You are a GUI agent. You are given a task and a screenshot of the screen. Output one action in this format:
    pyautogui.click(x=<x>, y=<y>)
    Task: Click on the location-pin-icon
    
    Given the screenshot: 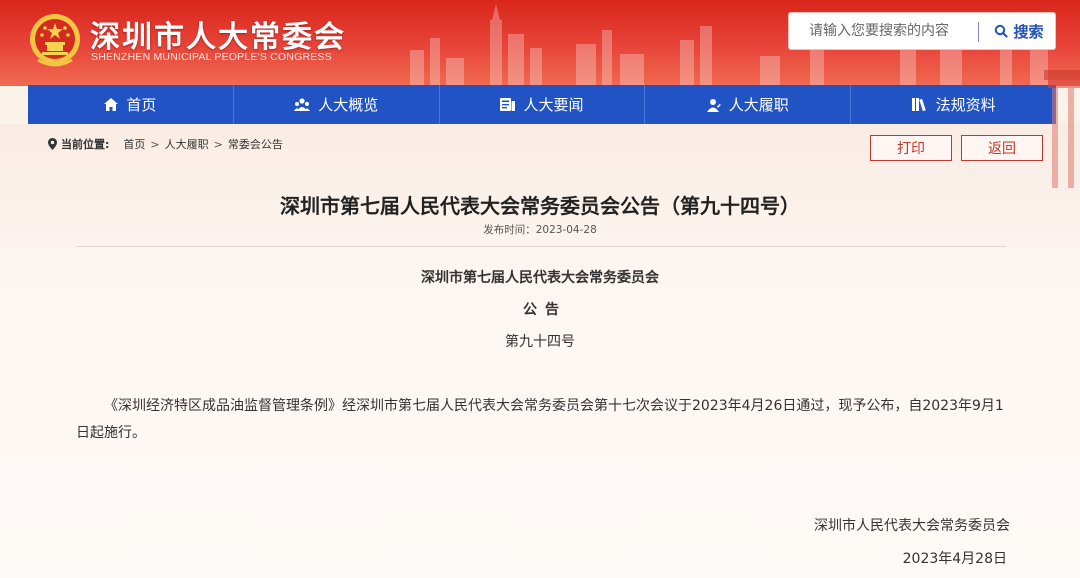 What is the action you would take?
    pyautogui.click(x=52, y=144)
    